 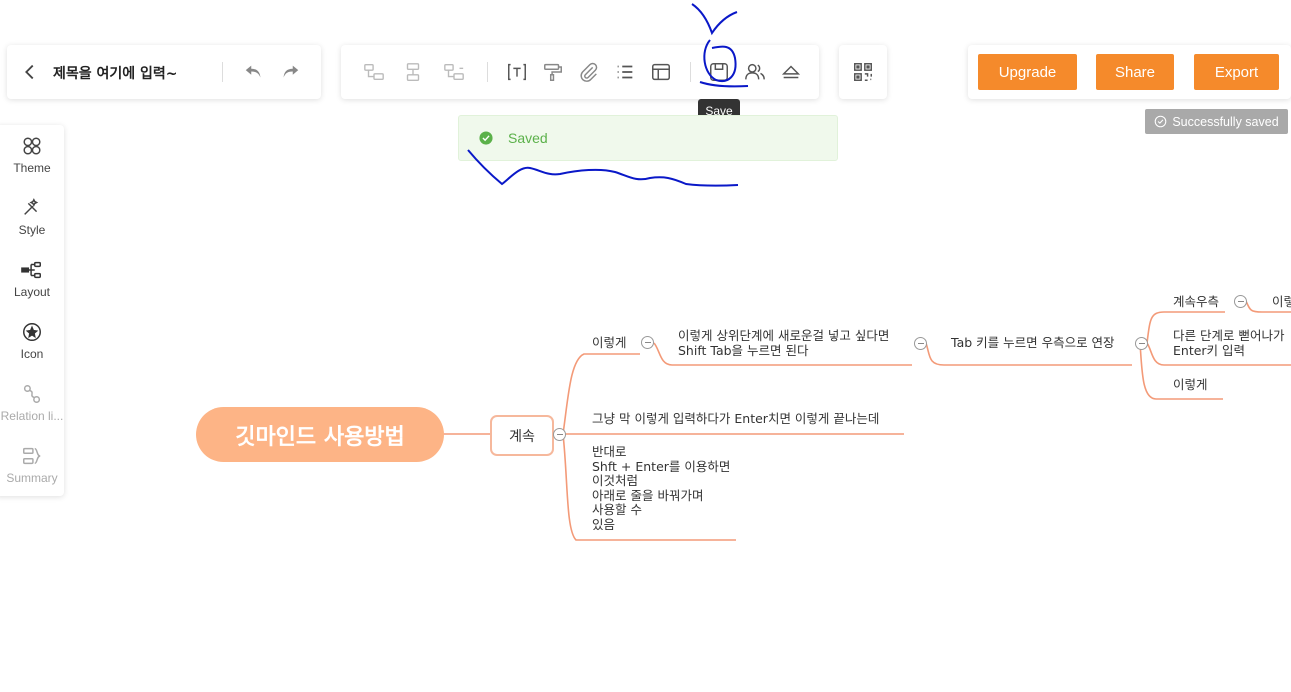 What do you see at coordinates (617, 509) in the screenshot?
I see `node-line: 사용할 수` at bounding box center [617, 509].